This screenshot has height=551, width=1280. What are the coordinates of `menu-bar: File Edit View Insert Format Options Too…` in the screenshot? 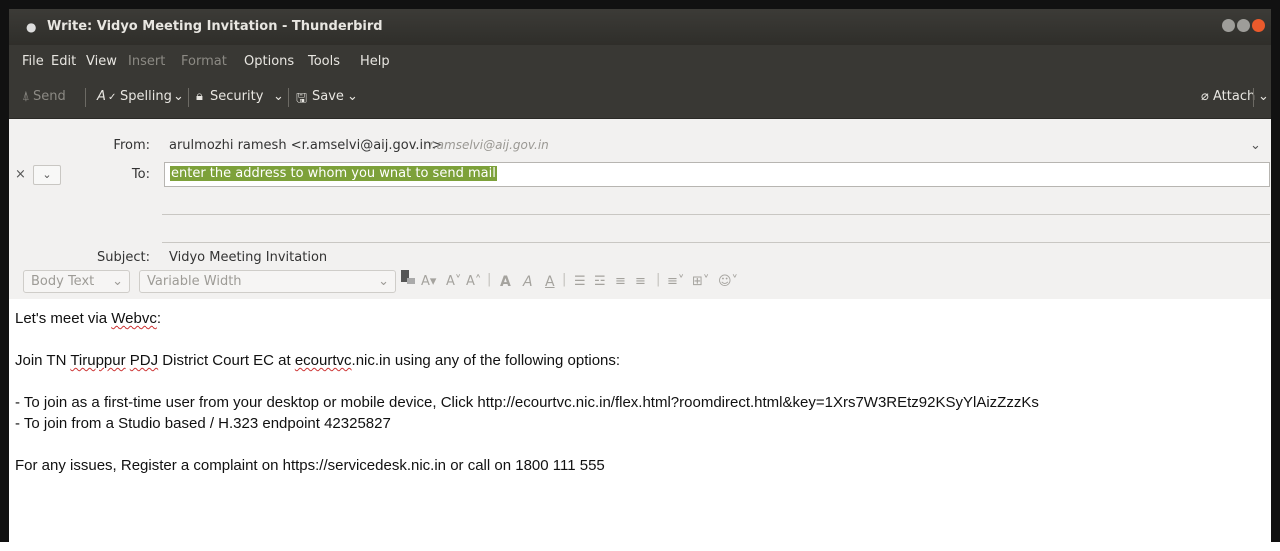 It's located at (640, 61).